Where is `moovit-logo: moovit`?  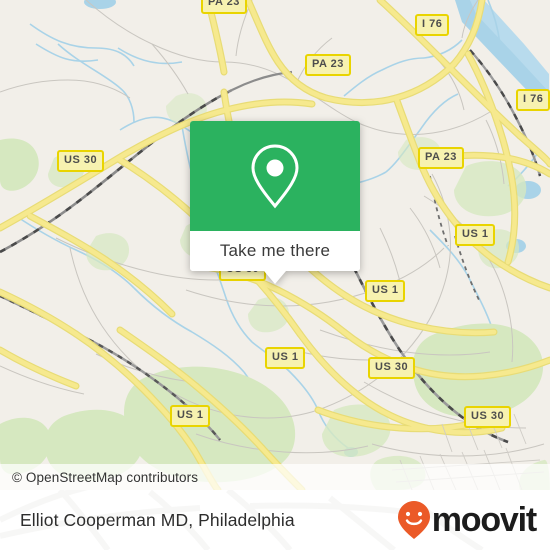
moovit-logo: moovit is located at coordinates (473, 520).